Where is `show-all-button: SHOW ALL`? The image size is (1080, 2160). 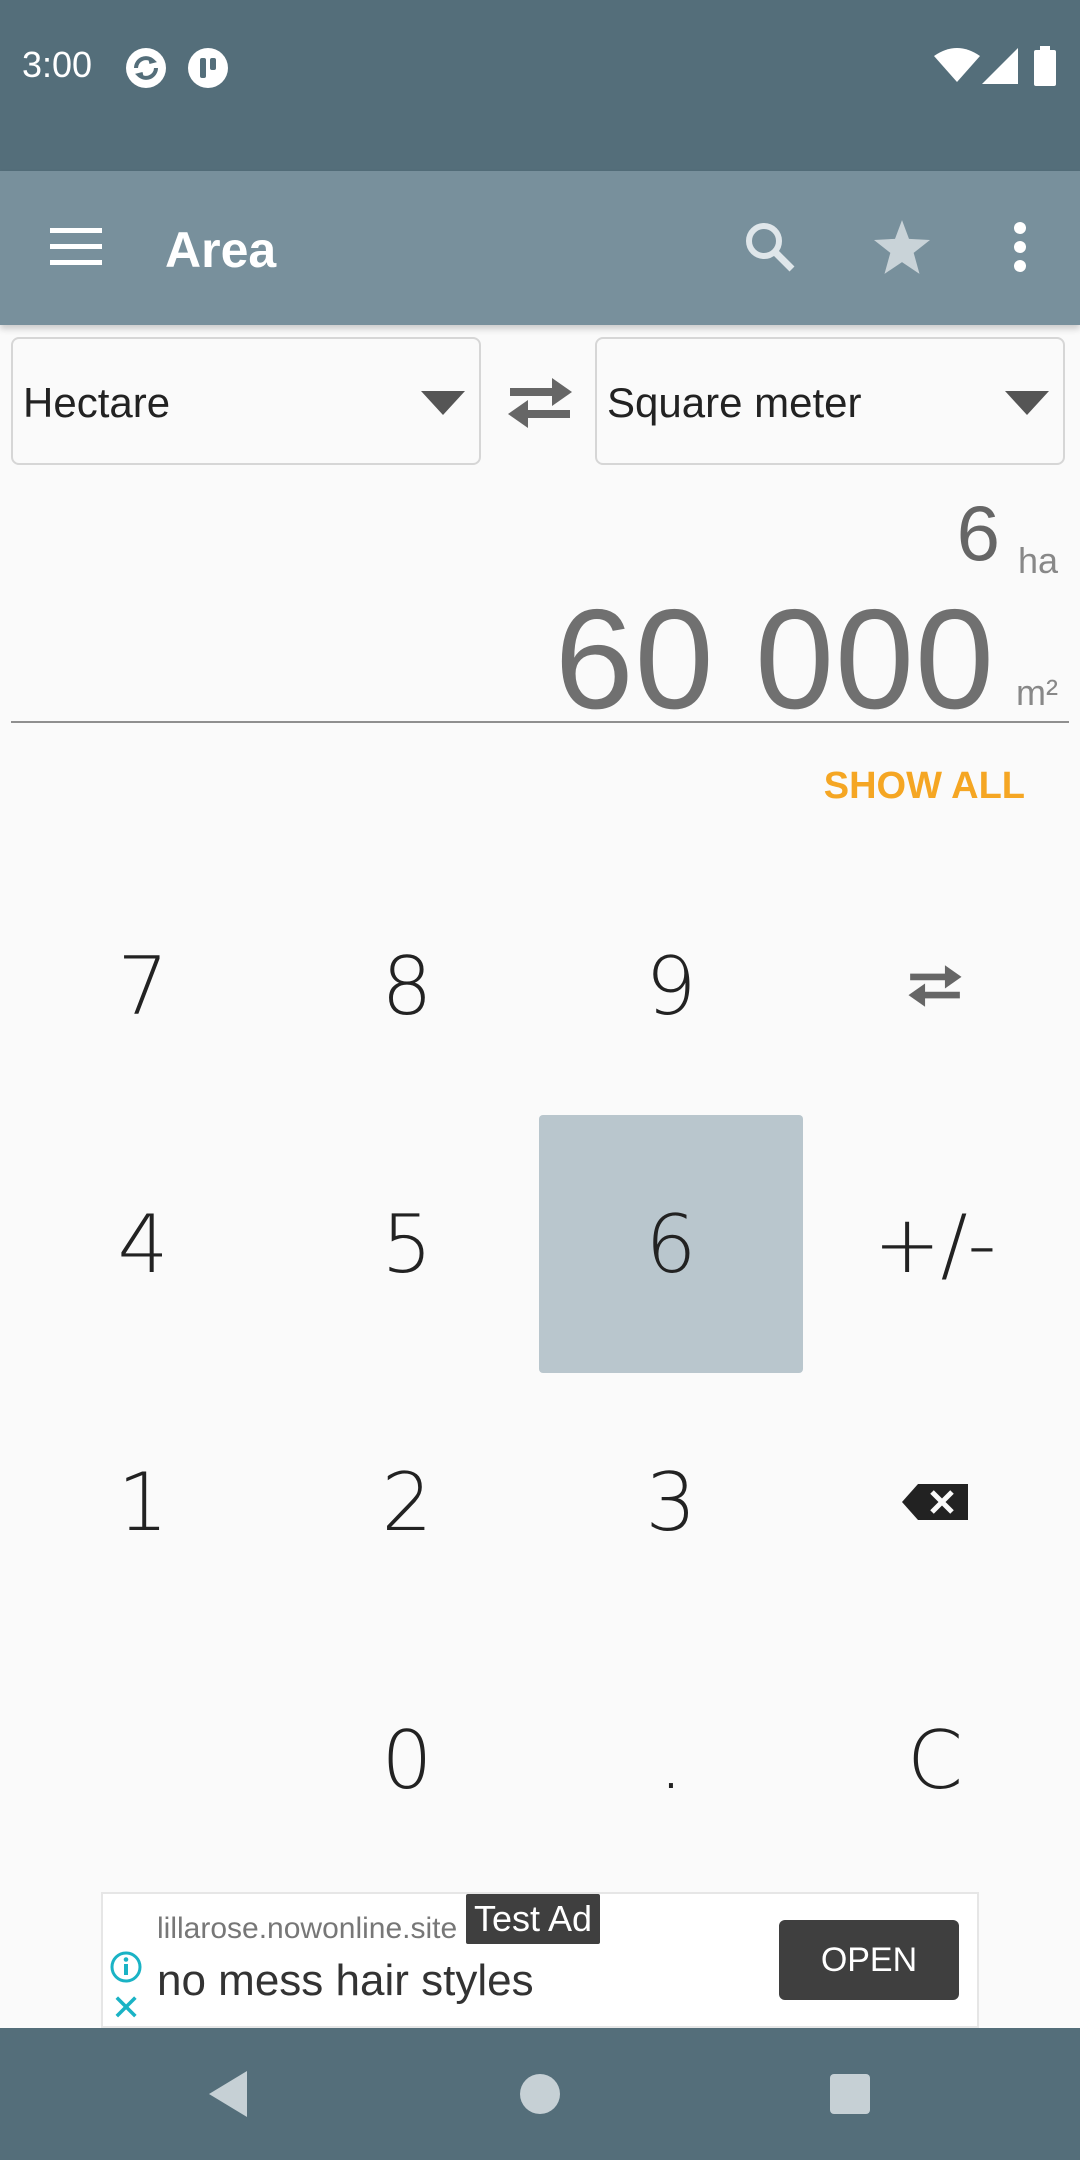 show-all-button: SHOW ALL is located at coordinates (924, 786).